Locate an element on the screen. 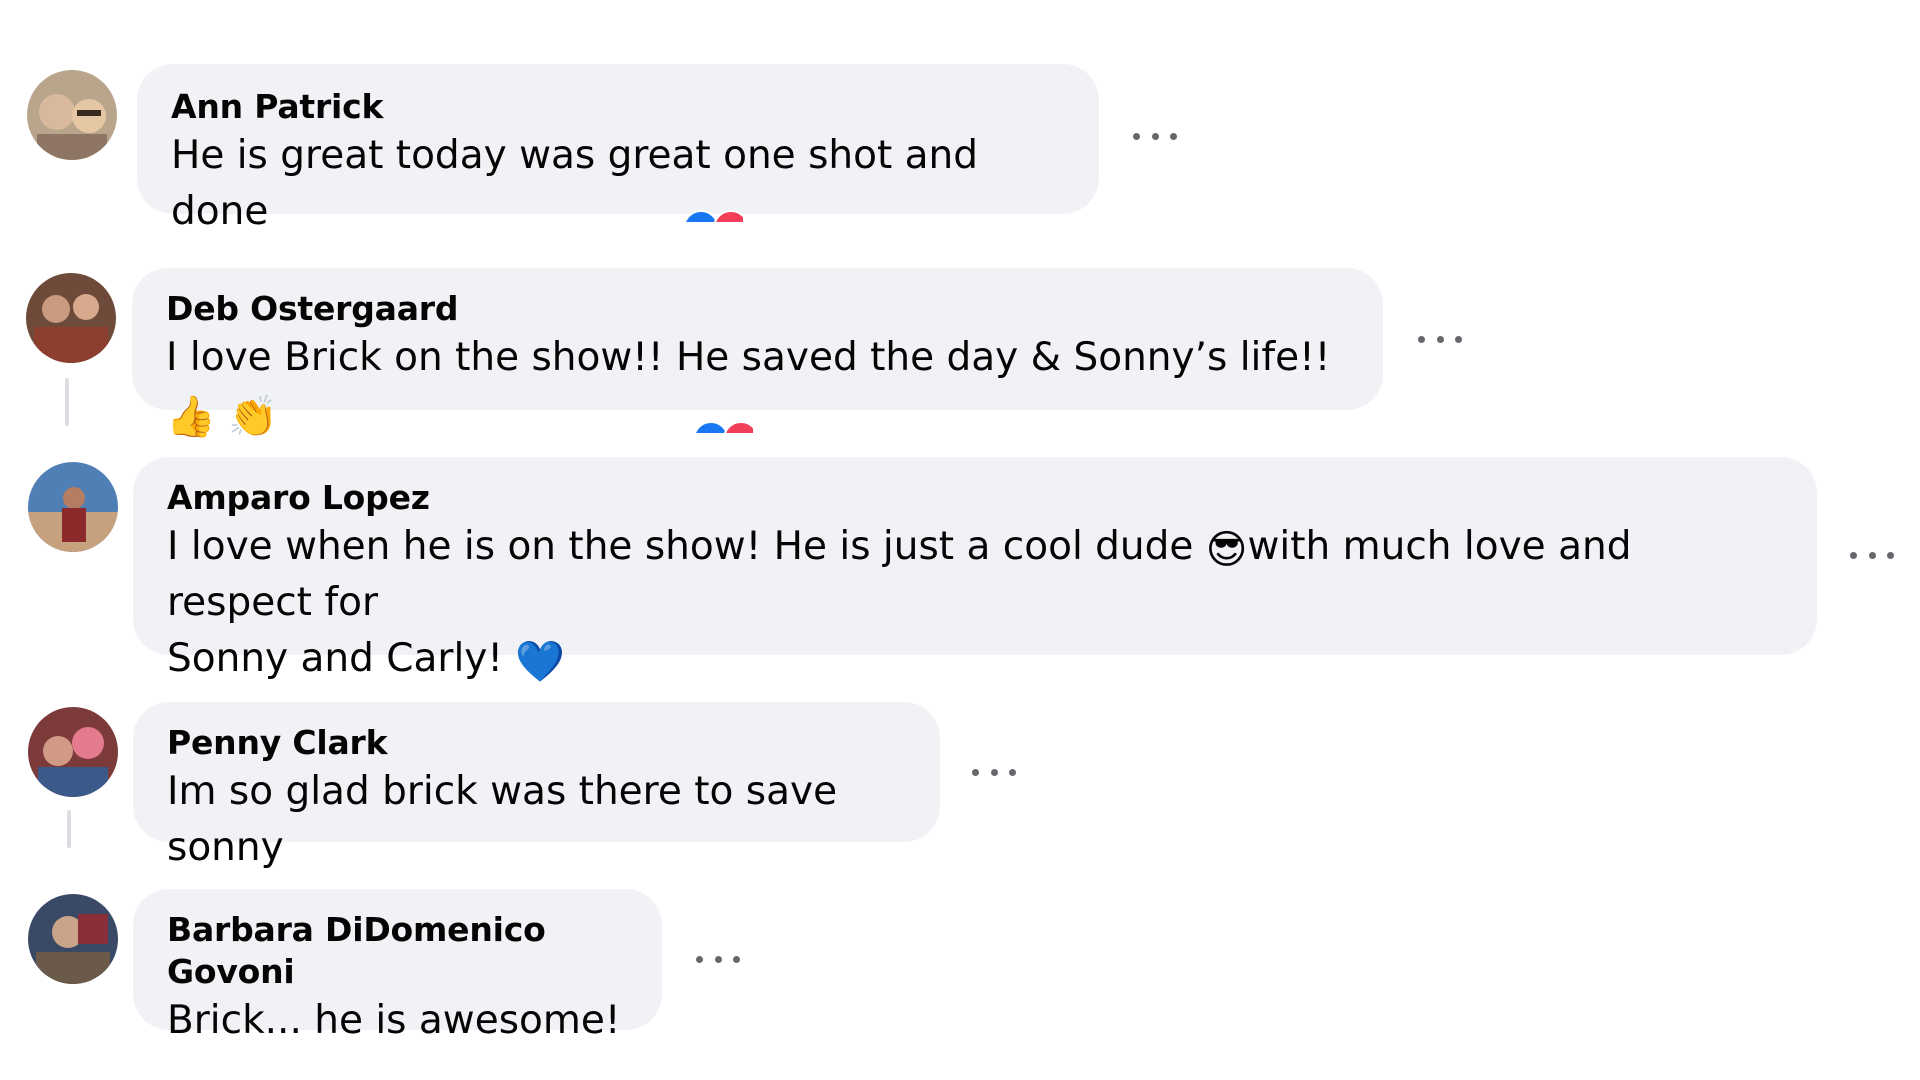  comment-author: Penny Clark is located at coordinates (536, 743).